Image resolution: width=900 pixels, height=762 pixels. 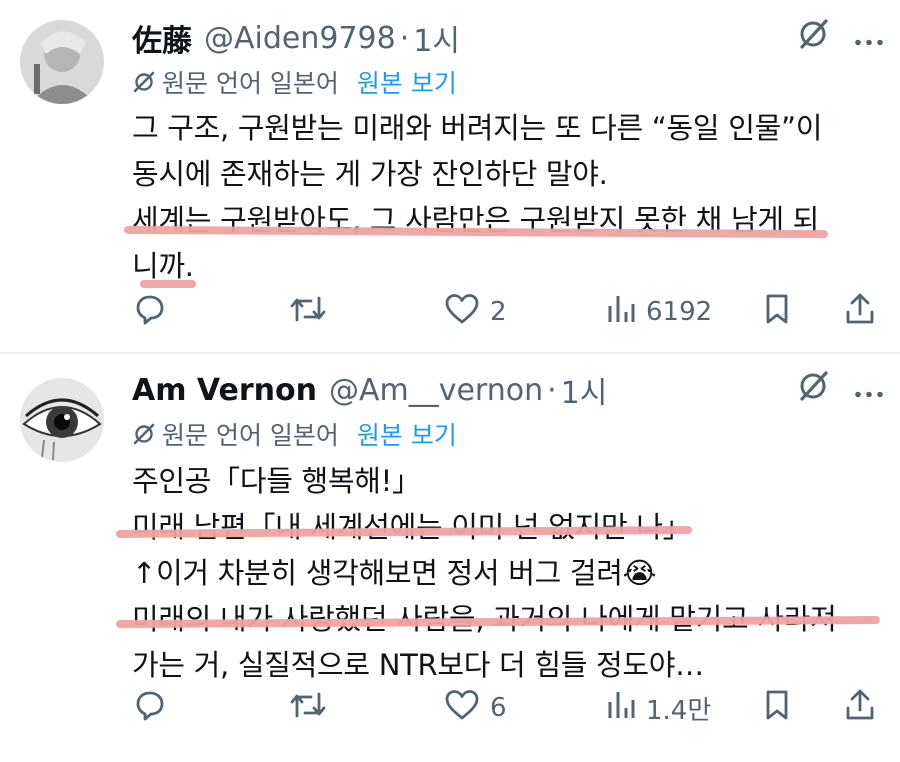 What do you see at coordinates (370, 174) in the screenshot?
I see `tweet-text-line: 동시에 존재하는 게 가장 잔인하단 말야.` at bounding box center [370, 174].